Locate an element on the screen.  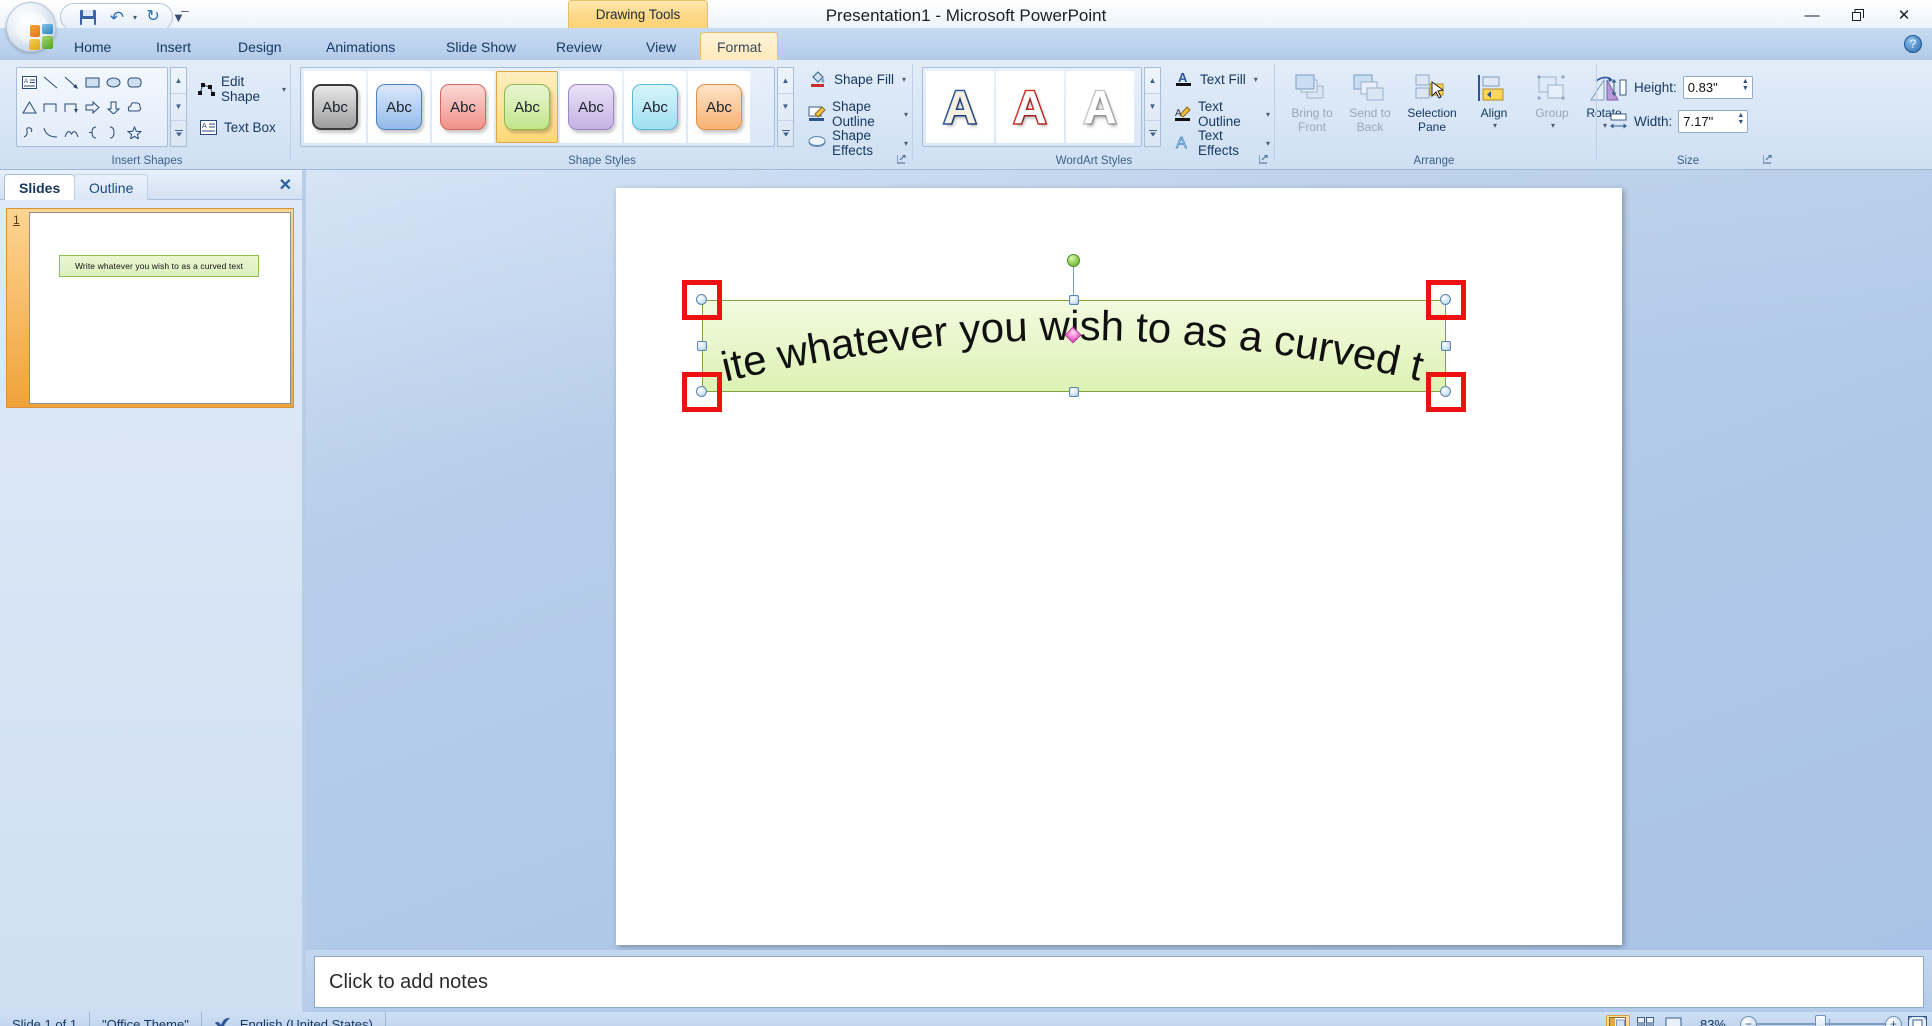
text-effects-dropdown-icon: ▾ is located at coordinates (1268, 143).